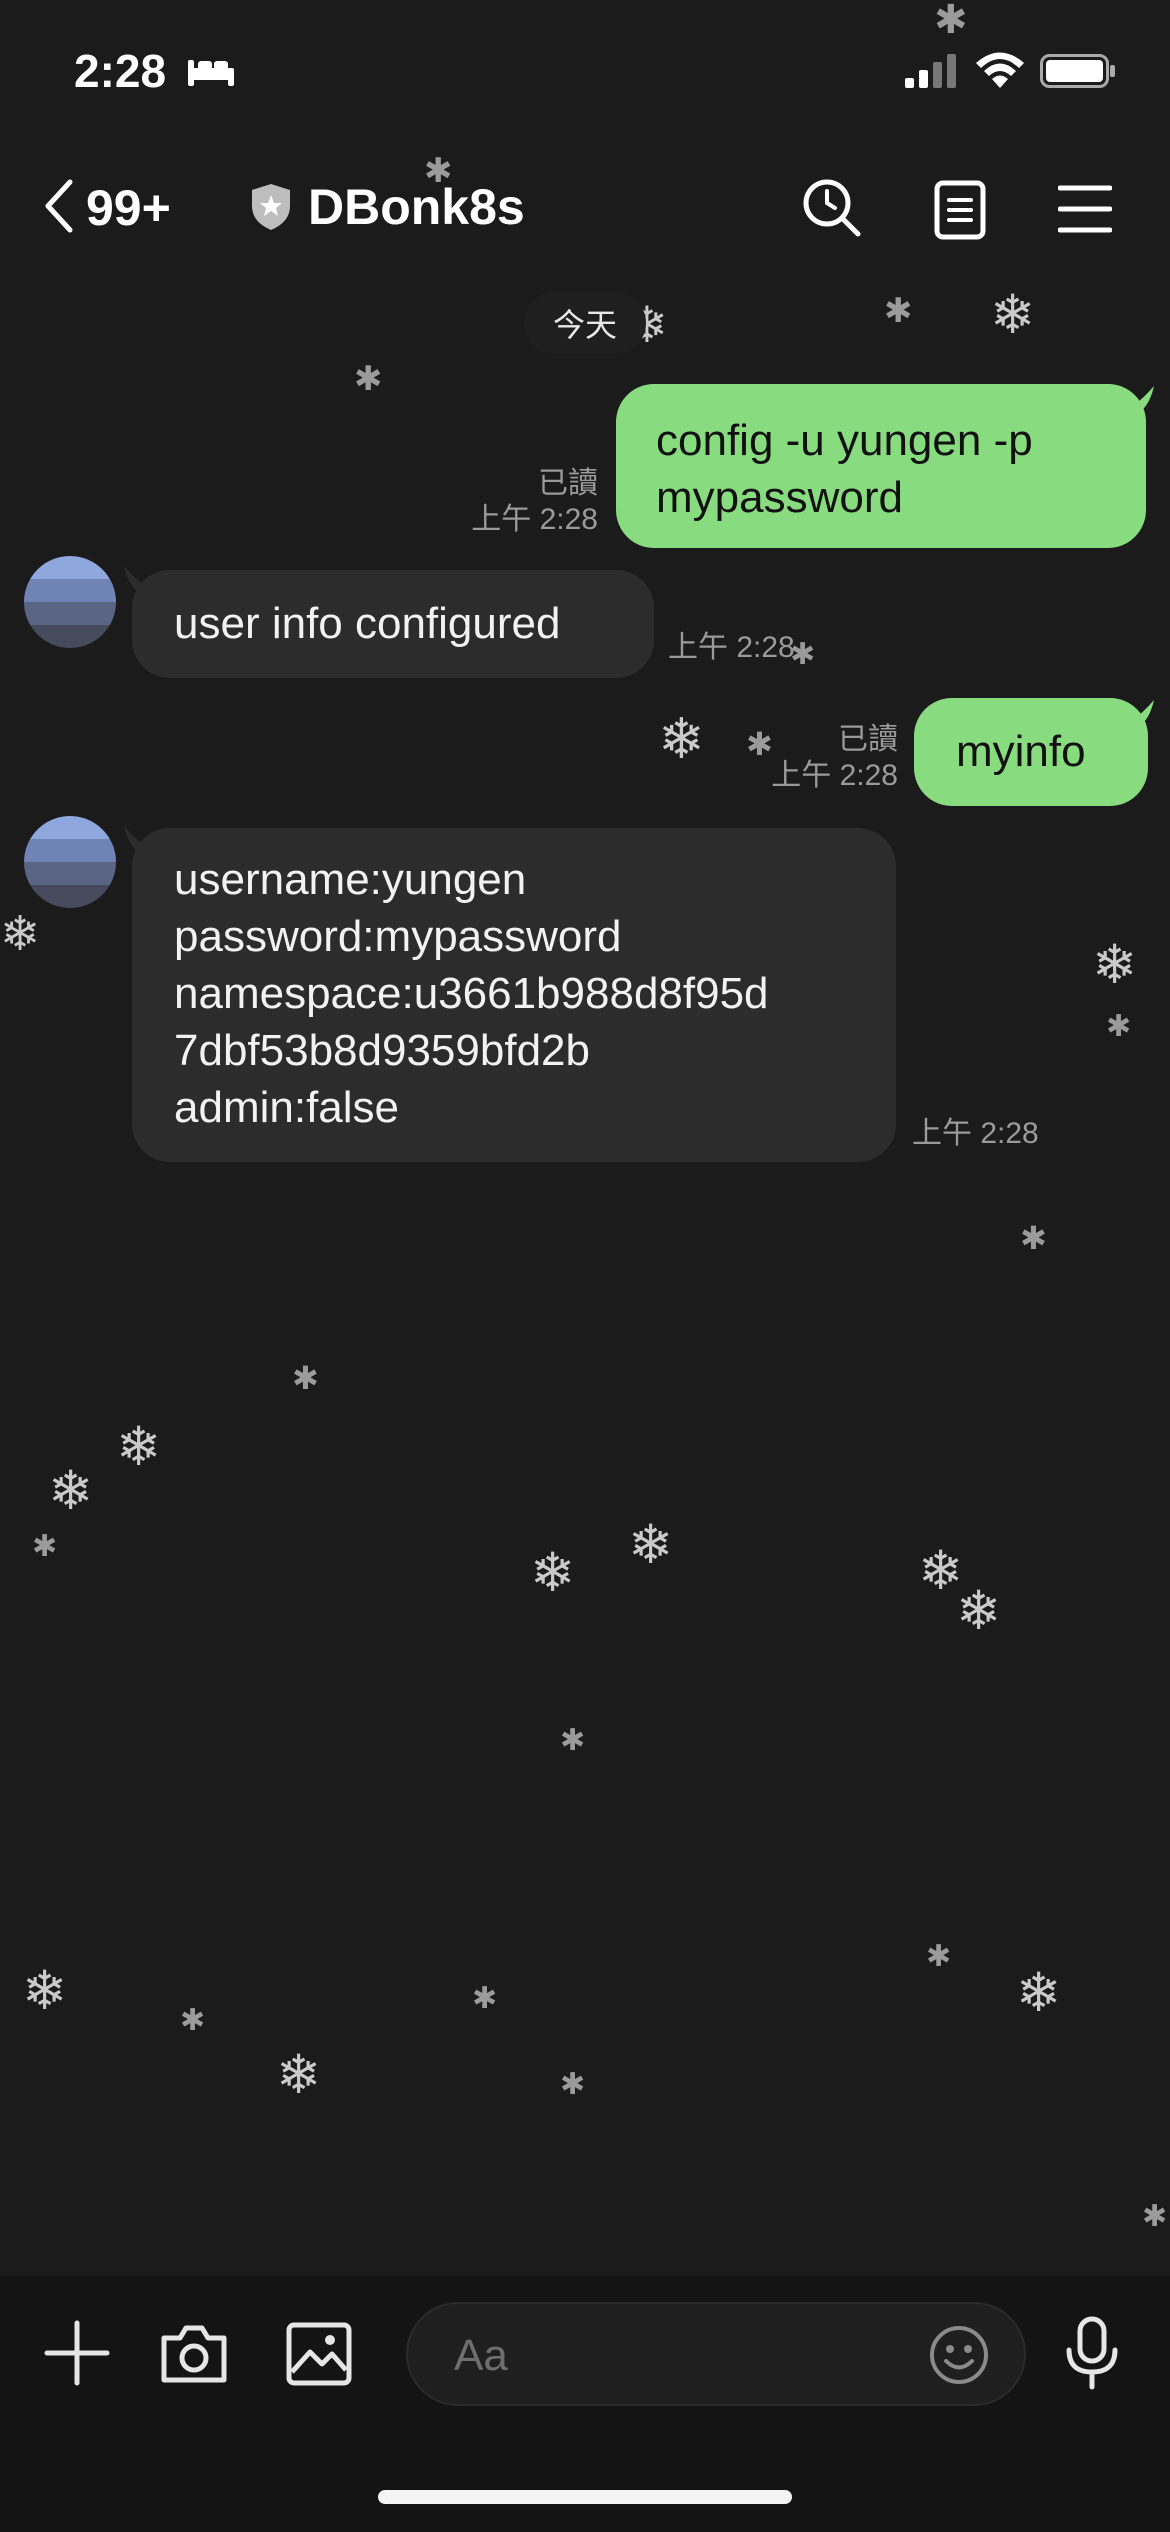  I want to click on message-text-line: password:mypassword, so click(398, 936).